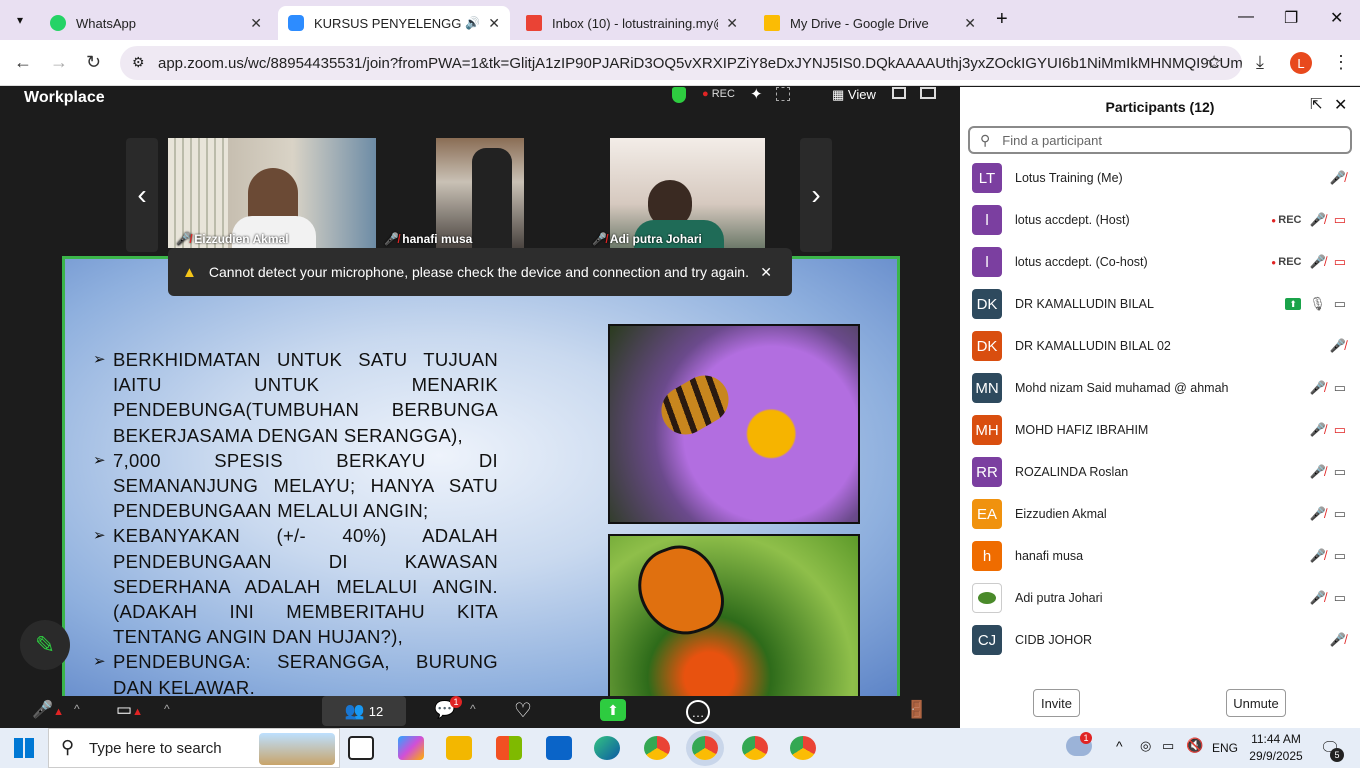 This screenshot has width=1360, height=768. Describe the element at coordinates (816, 195) in the screenshot. I see `next-page-arrow: ›` at that location.